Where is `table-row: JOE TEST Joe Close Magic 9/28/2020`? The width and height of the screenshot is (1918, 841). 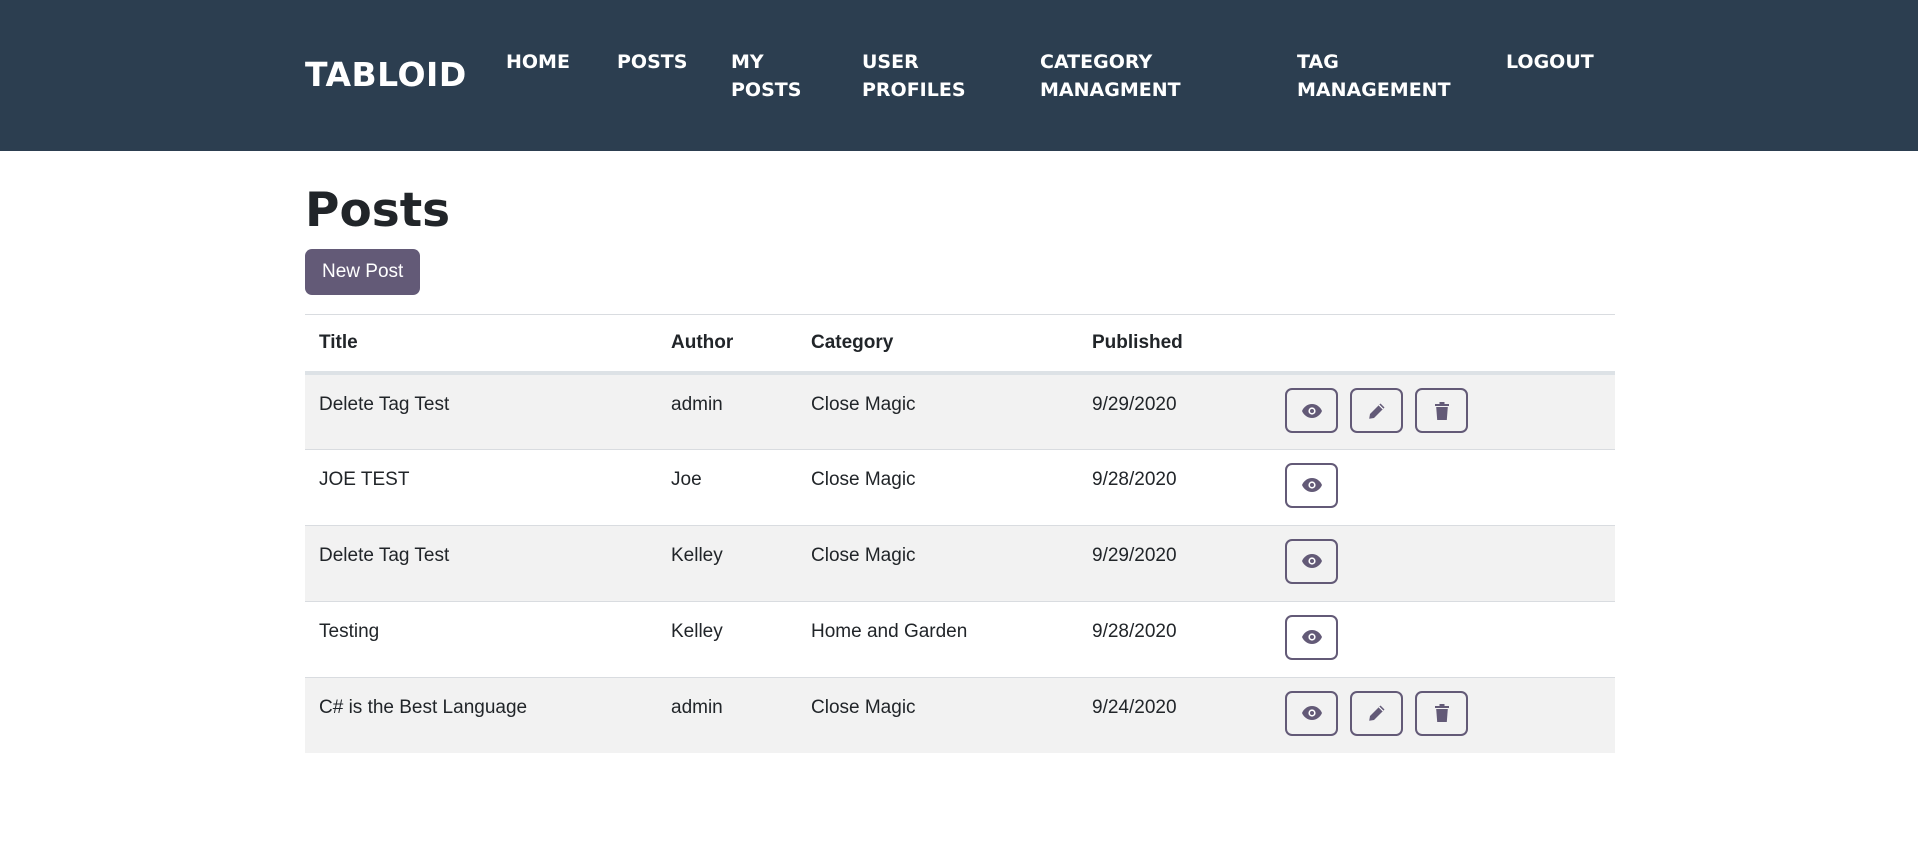 table-row: JOE TEST Joe Close Magic 9/28/2020 is located at coordinates (960, 486).